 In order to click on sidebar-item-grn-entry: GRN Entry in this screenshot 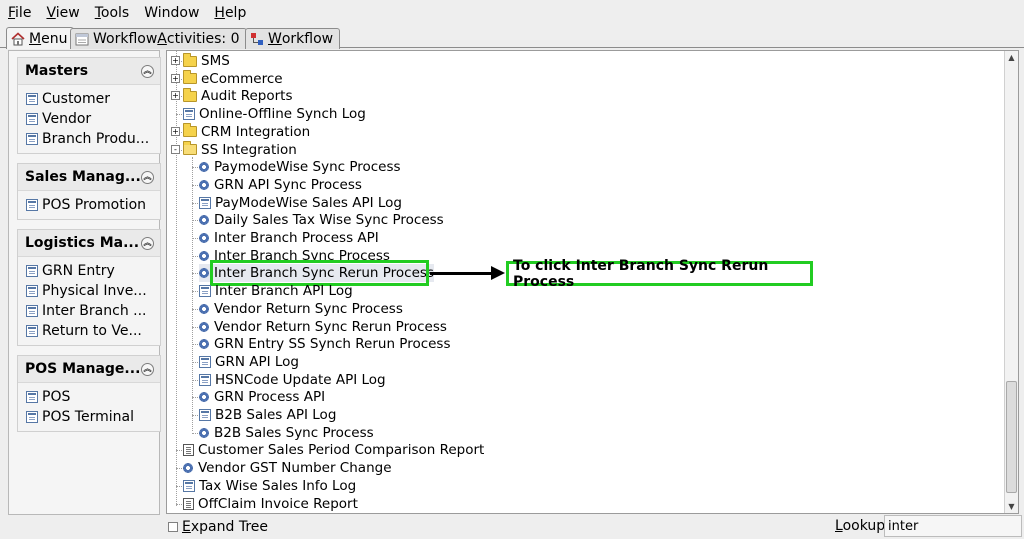, I will do `click(93, 271)`.